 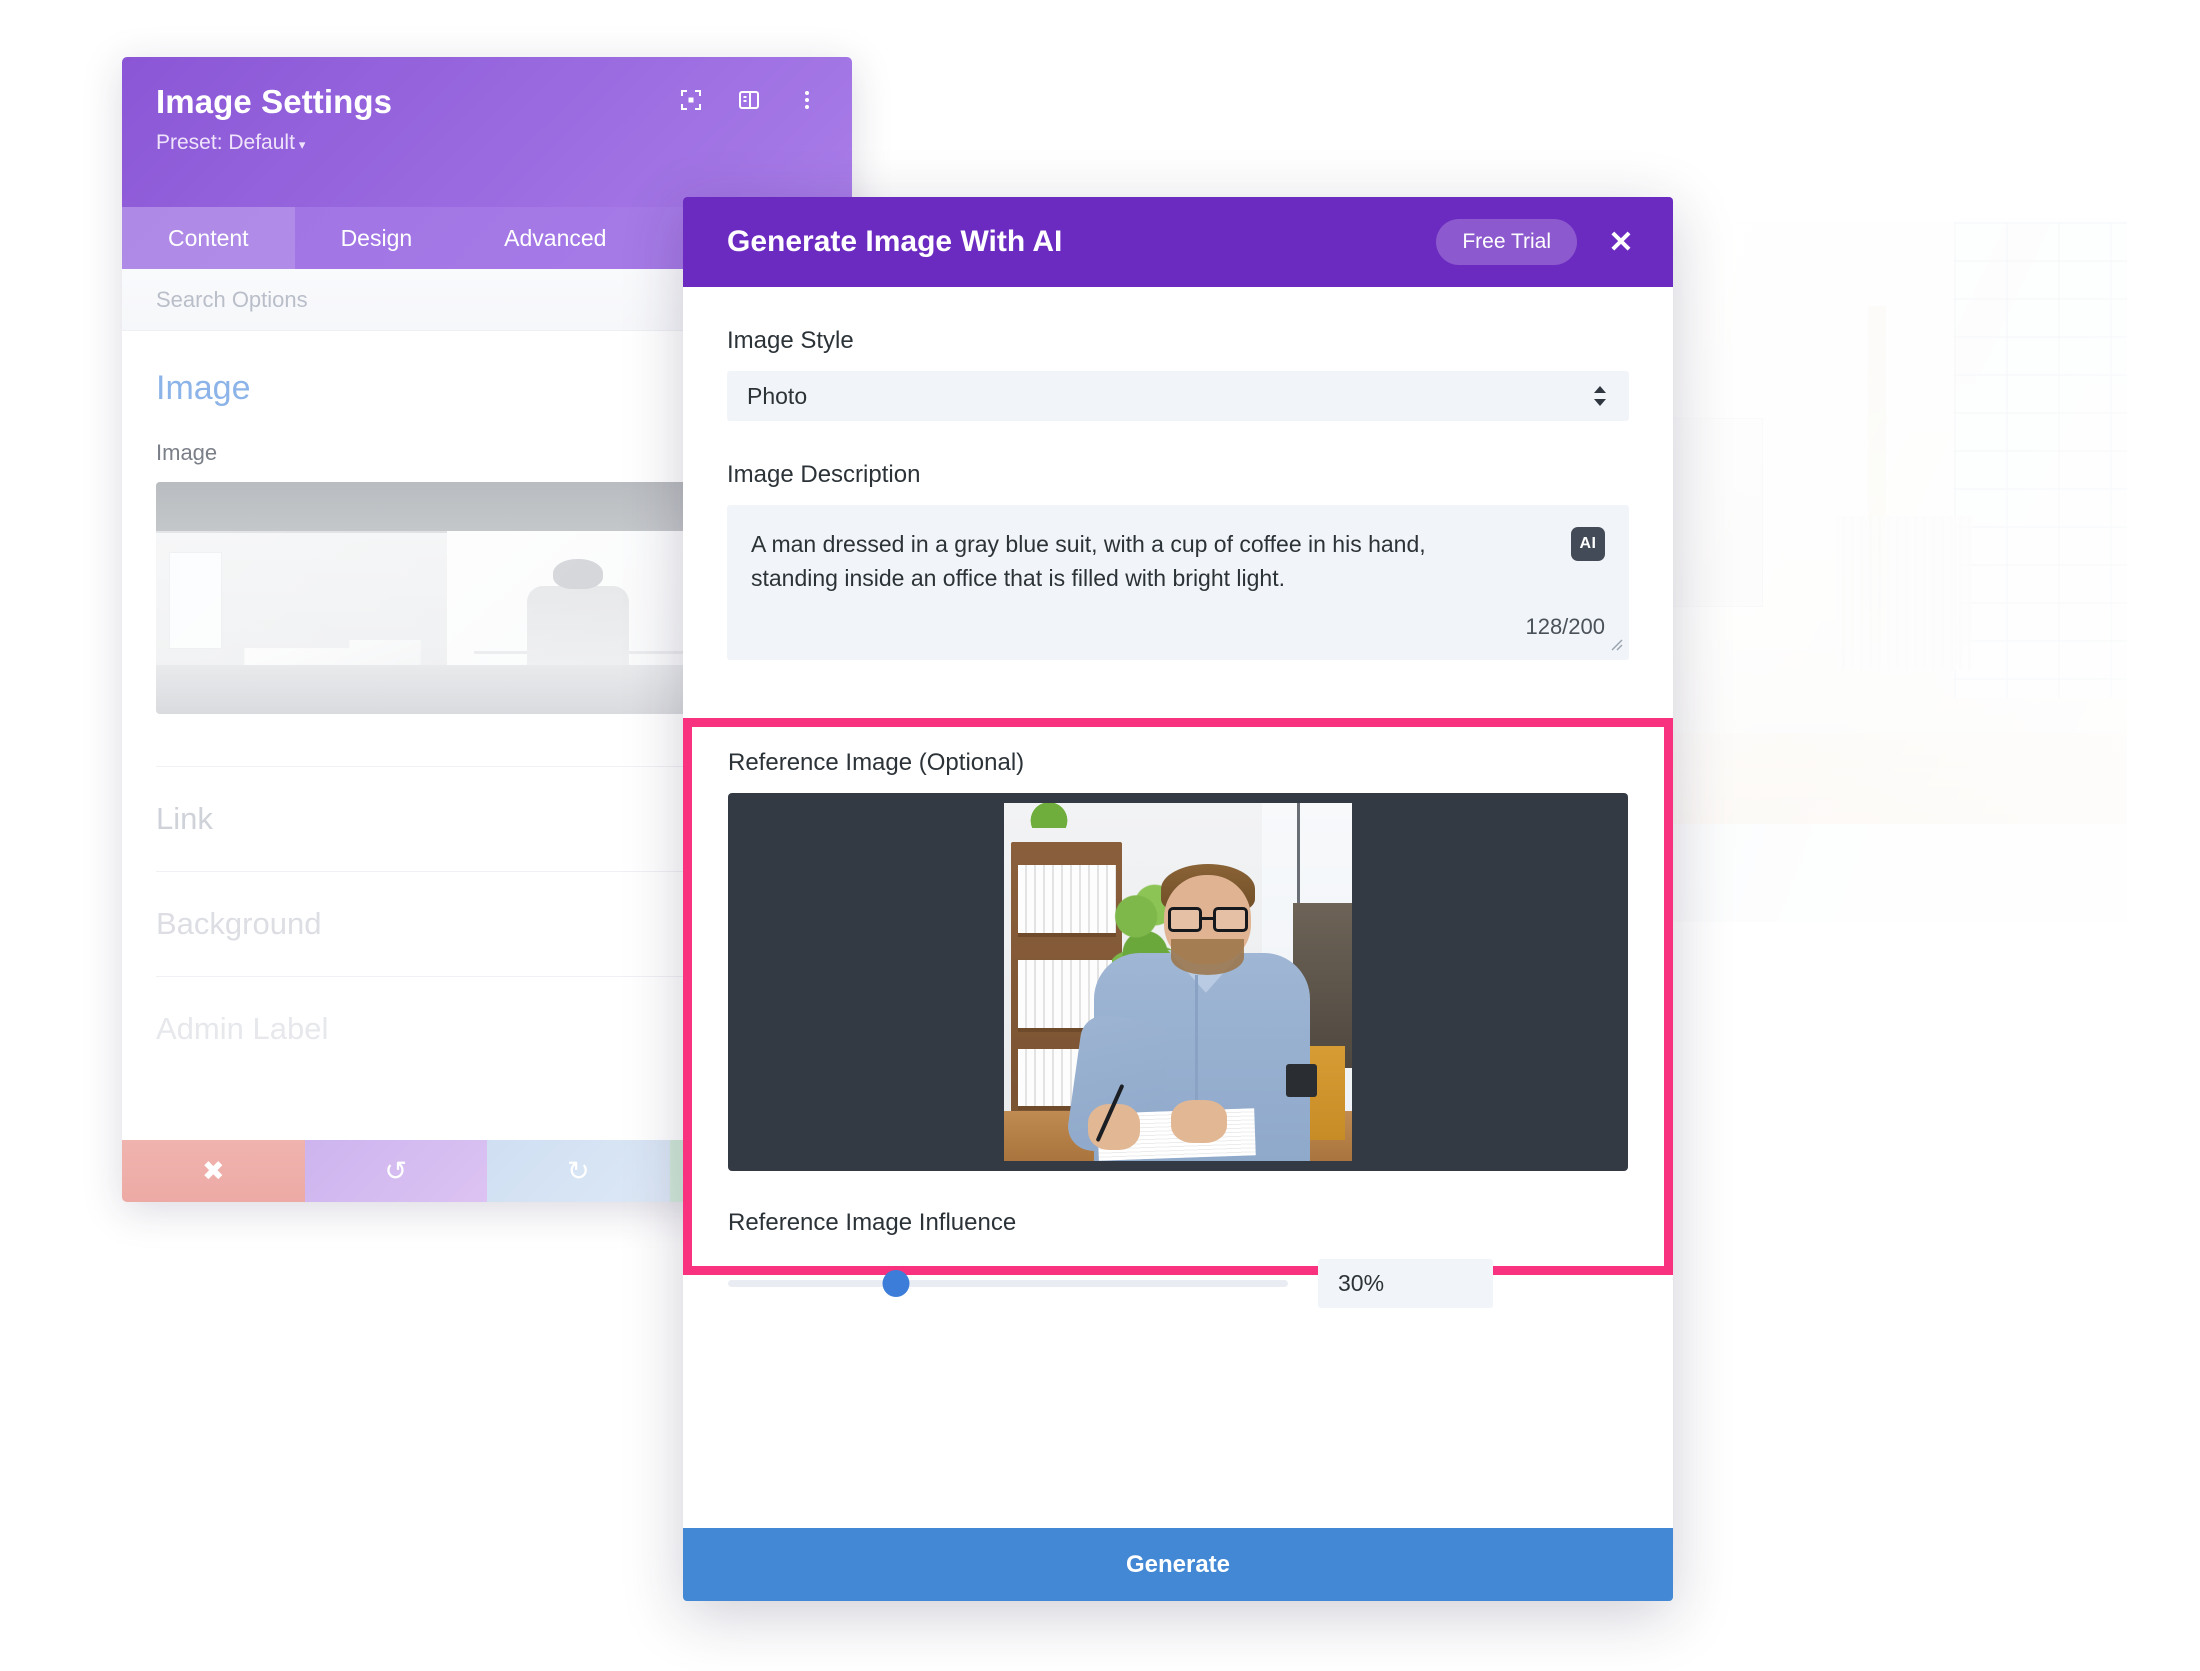 I want to click on ai-modal-header-actions: Free Trial ✕, so click(x=1539, y=242).